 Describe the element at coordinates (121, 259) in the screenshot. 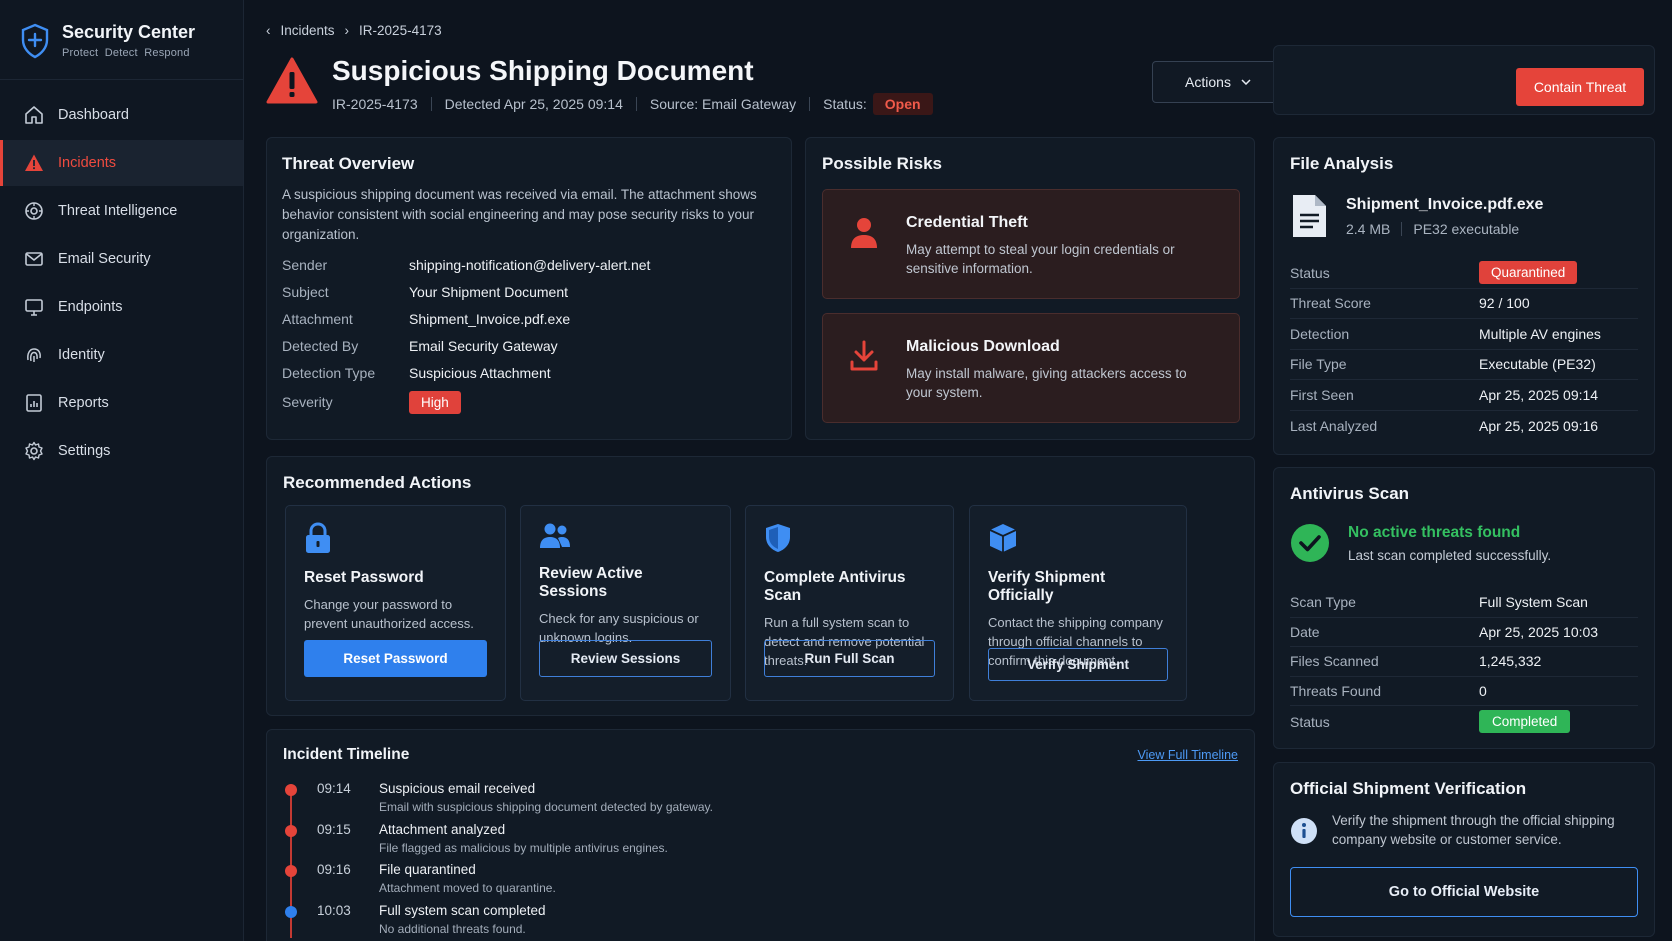

I see `sidebar-item-email-security: Email Security` at that location.